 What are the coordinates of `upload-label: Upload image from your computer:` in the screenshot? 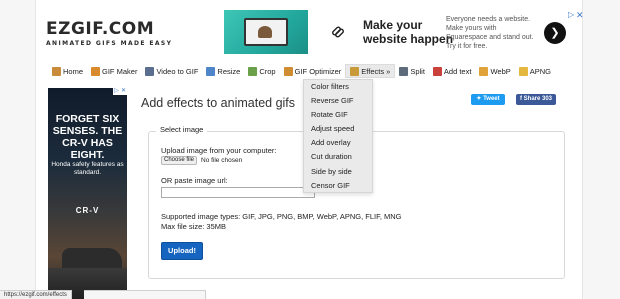 It's located at (219, 150).